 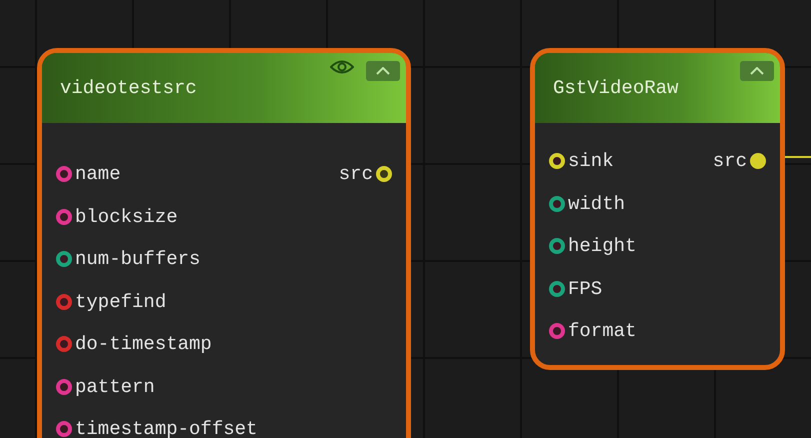 I want to click on port-label: format, so click(x=602, y=331).